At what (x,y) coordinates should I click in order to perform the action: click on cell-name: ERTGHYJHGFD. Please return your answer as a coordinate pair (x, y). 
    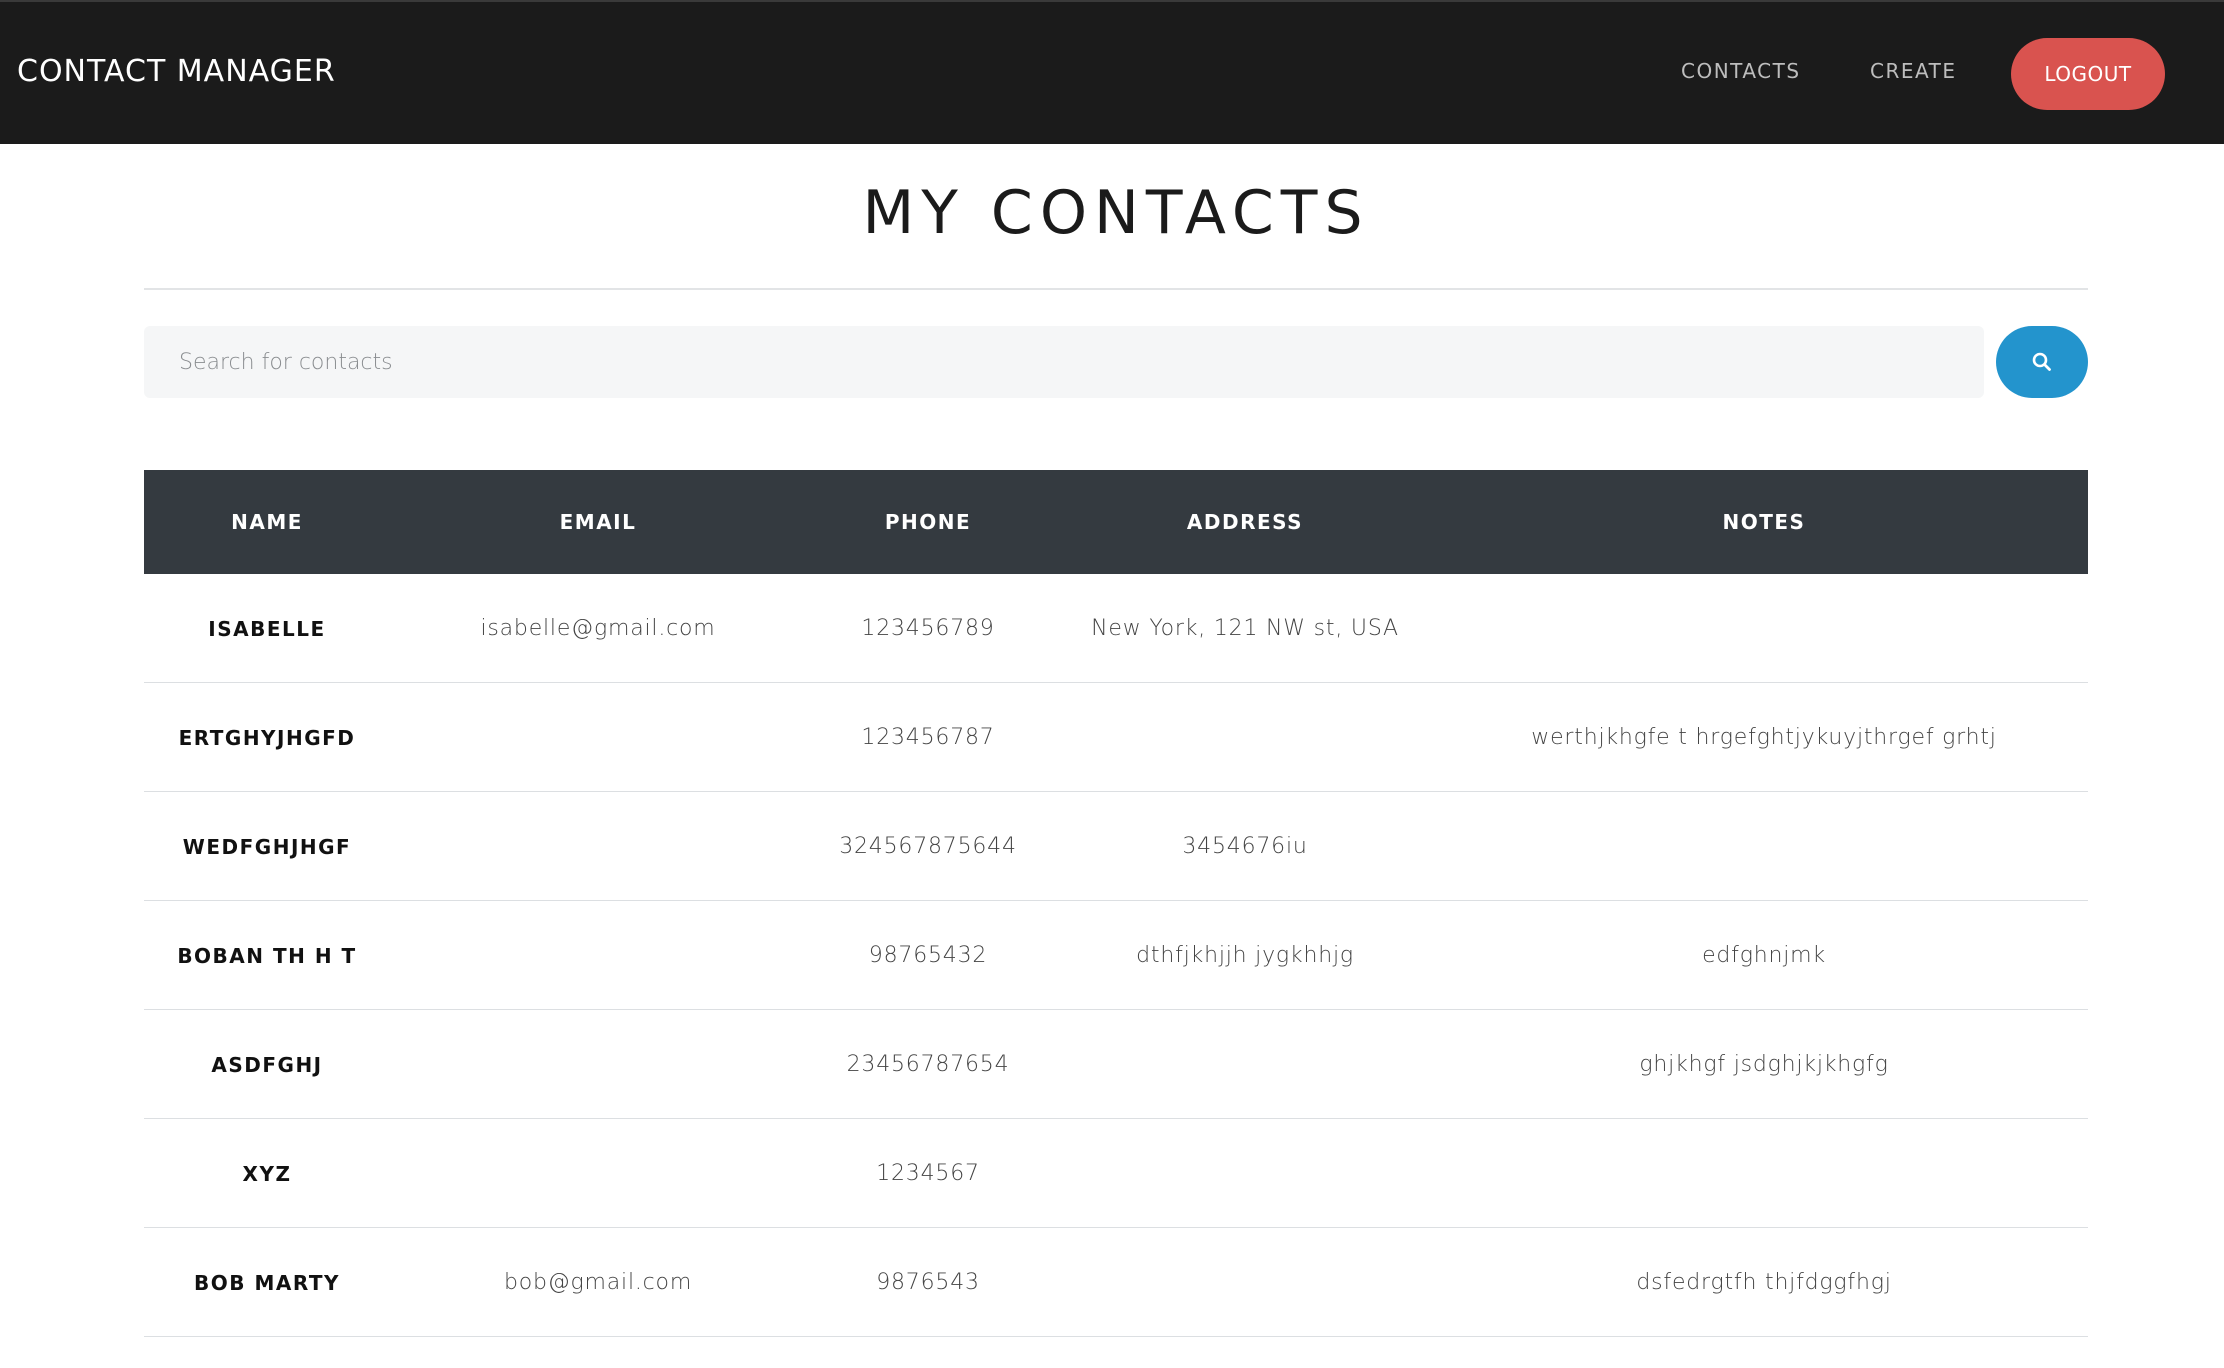
    Looking at the image, I should click on (267, 737).